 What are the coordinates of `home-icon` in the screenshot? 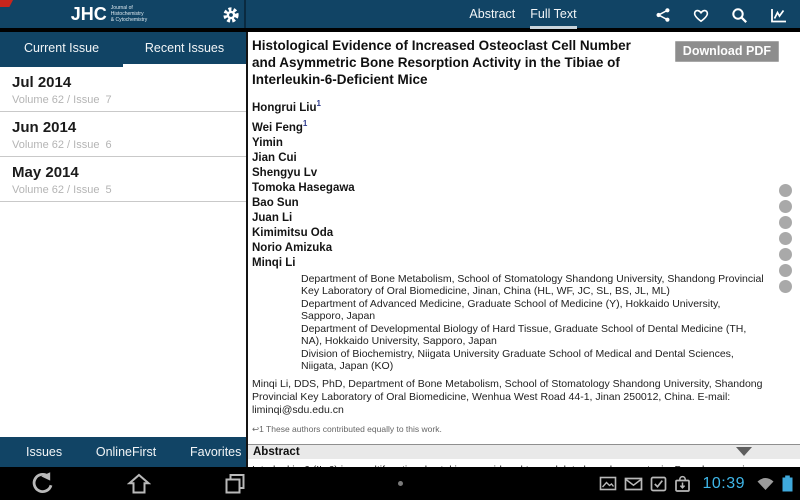 It's located at (139, 484).